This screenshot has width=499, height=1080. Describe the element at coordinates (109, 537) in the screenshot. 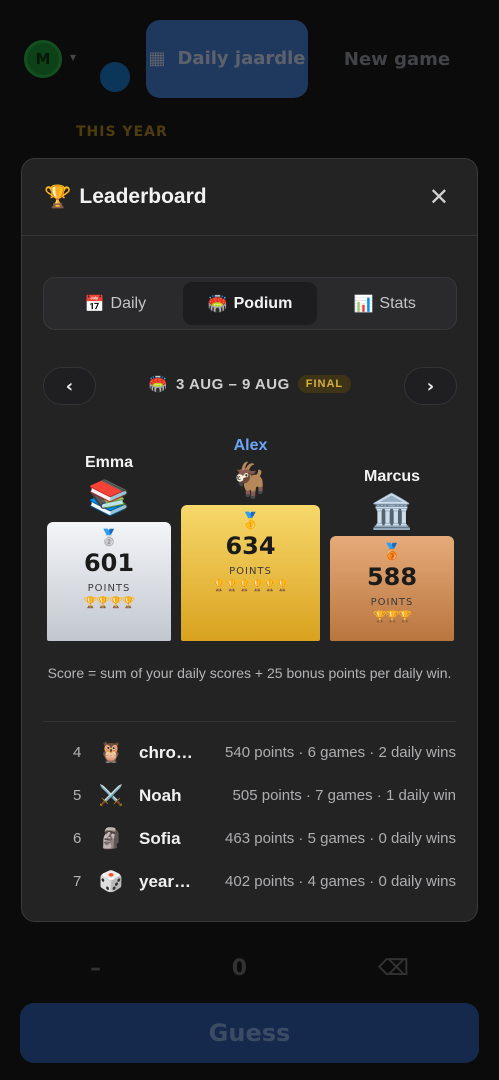

I see `silver-medal-icon: 🥈` at that location.